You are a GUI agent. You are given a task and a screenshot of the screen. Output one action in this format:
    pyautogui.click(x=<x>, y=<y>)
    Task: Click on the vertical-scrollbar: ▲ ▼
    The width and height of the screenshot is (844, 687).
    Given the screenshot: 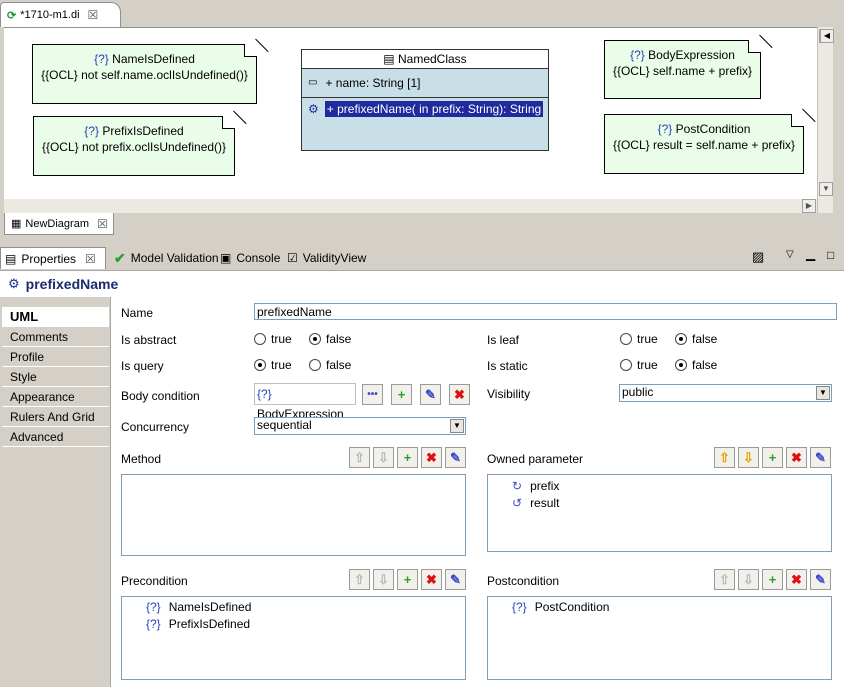 What is the action you would take?
    pyautogui.click(x=825, y=120)
    